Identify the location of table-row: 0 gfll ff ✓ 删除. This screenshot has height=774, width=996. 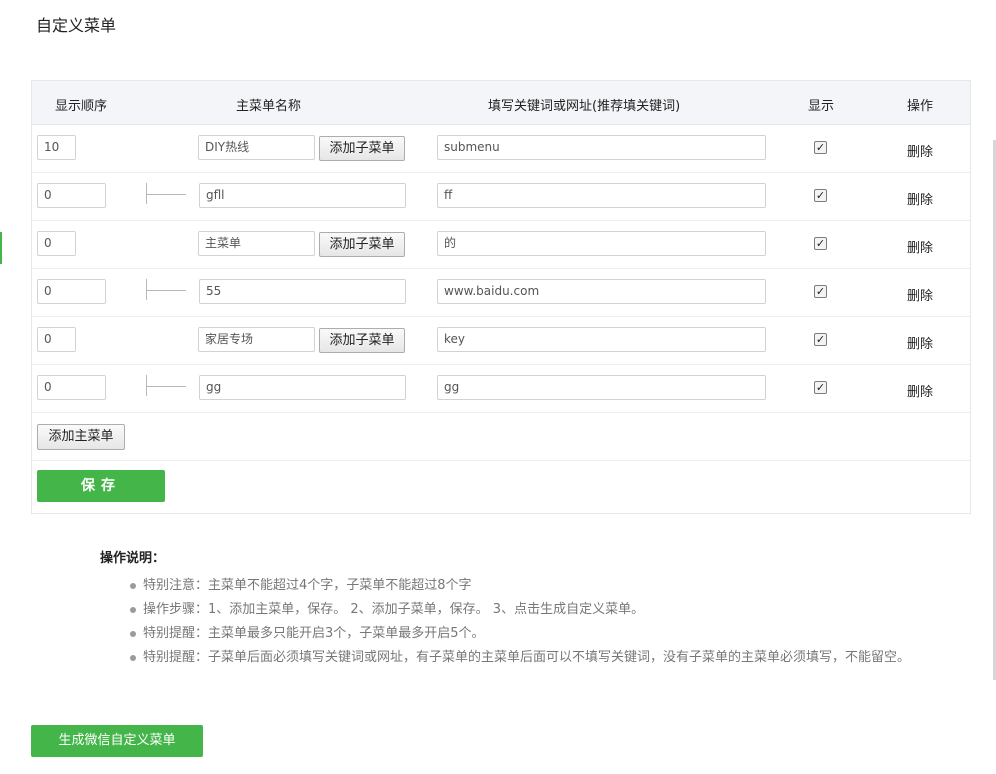
(501, 197).